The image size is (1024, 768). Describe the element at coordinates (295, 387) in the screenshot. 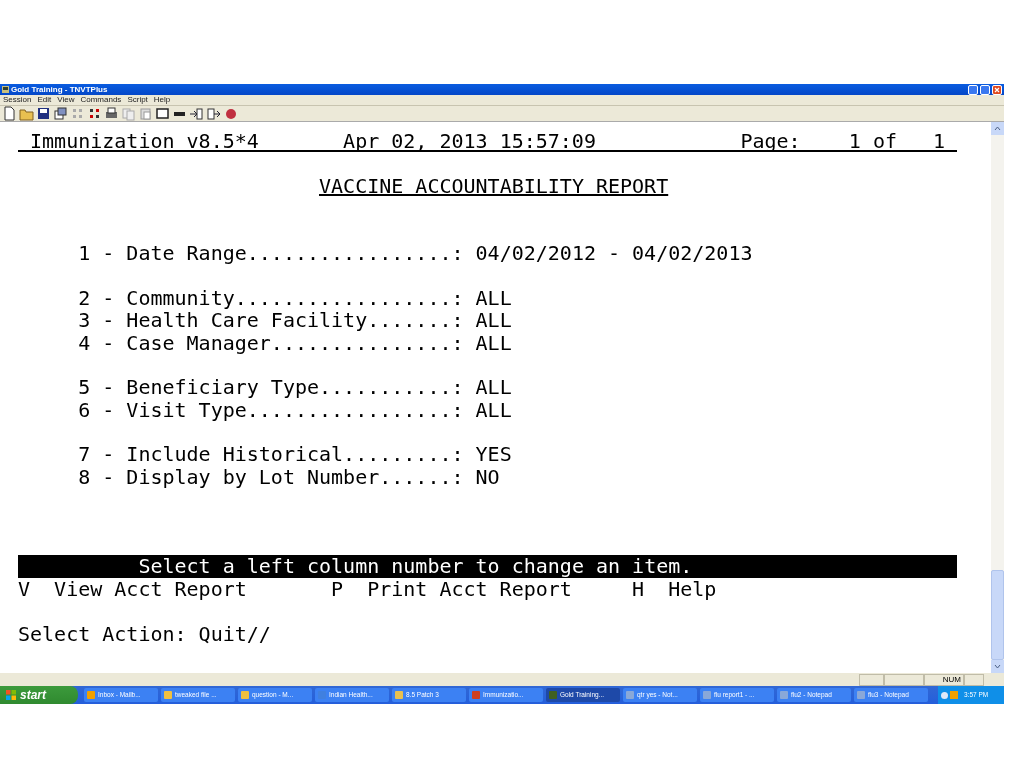

I see `item-label: Beneficiary Type...........:` at that location.